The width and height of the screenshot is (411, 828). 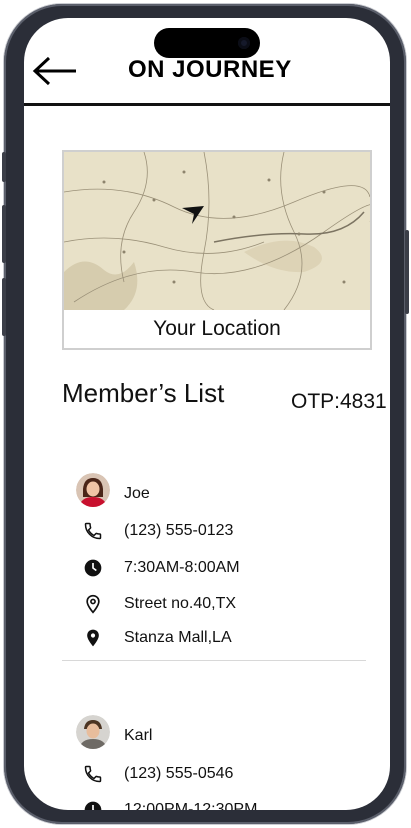 What do you see at coordinates (182, 567) in the screenshot?
I see `member-time: 7:30AM-8:00AM` at bounding box center [182, 567].